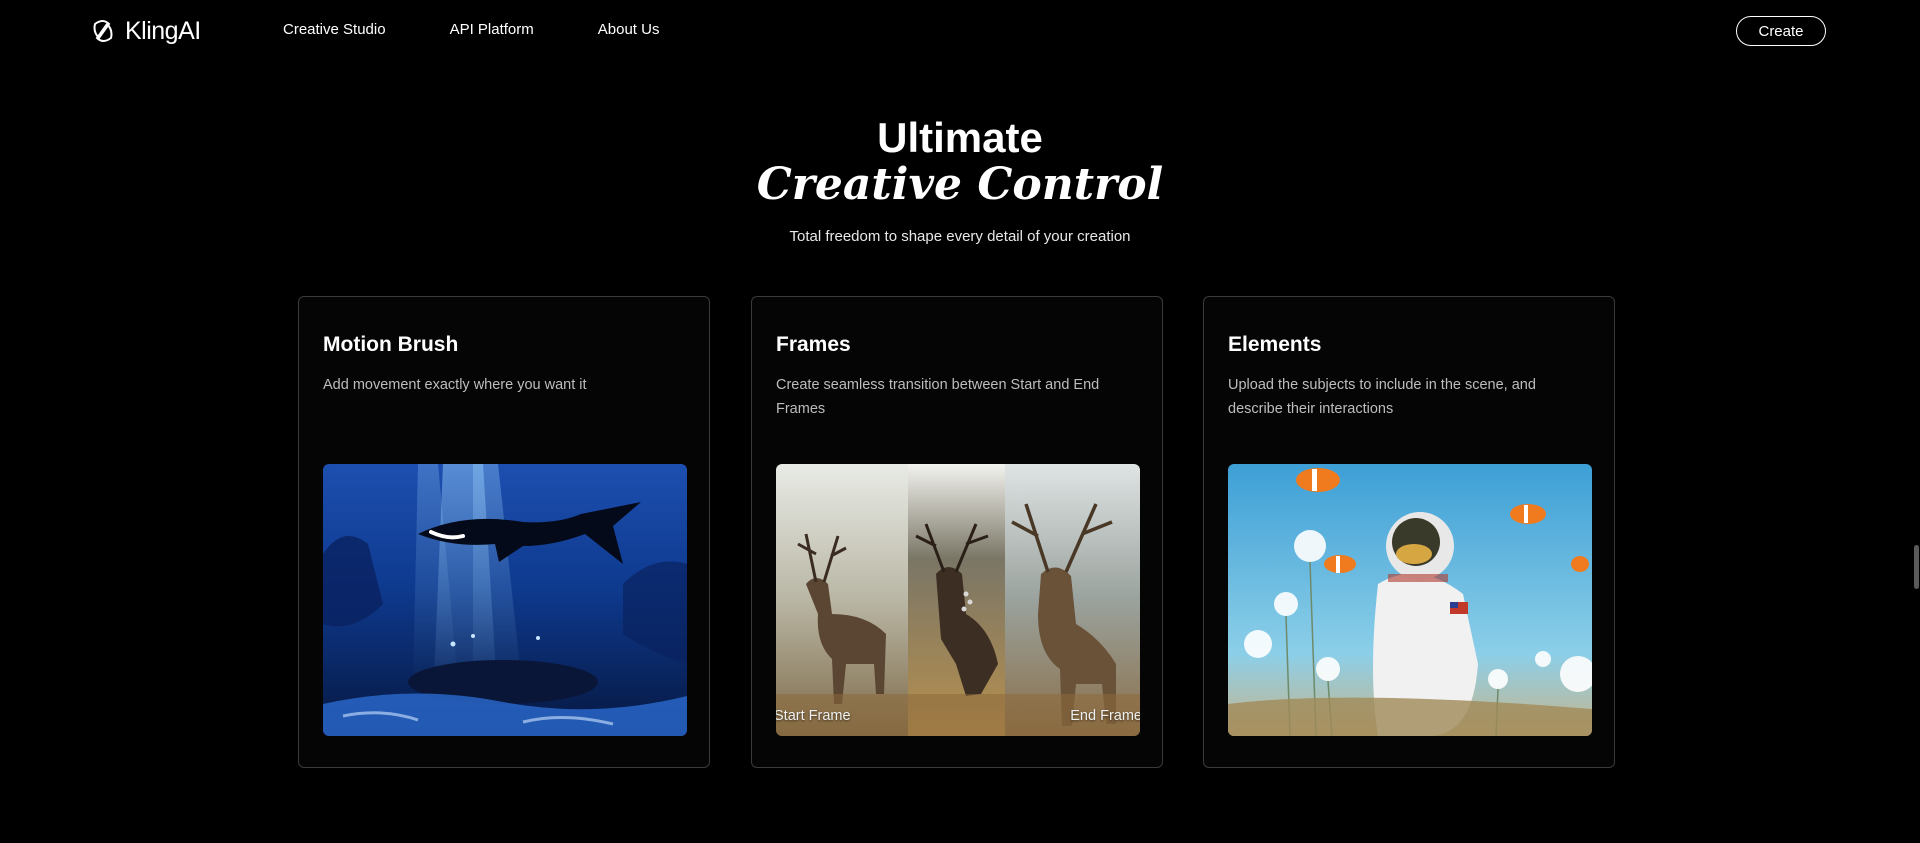  What do you see at coordinates (813, 344) in the screenshot?
I see `card-title: Frames` at bounding box center [813, 344].